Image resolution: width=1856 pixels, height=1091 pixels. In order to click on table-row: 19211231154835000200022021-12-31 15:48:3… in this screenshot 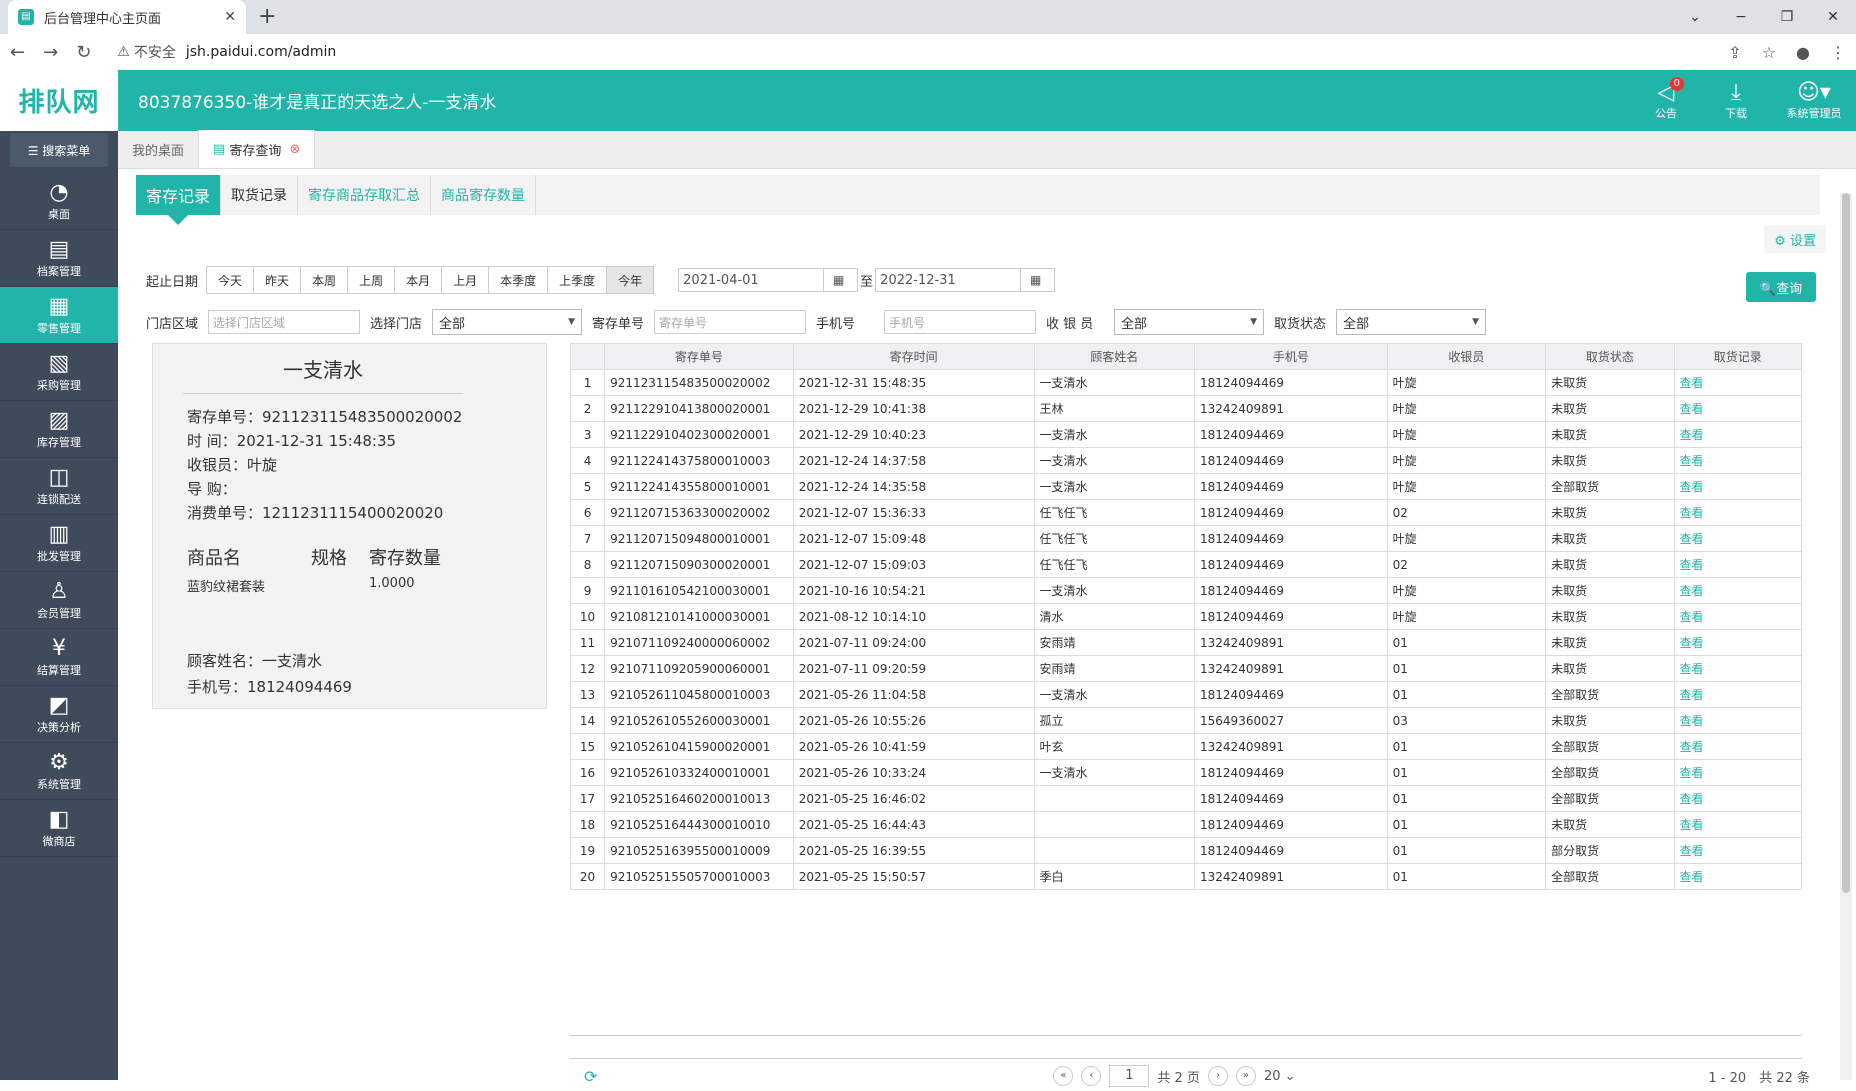, I will do `click(1186, 383)`.